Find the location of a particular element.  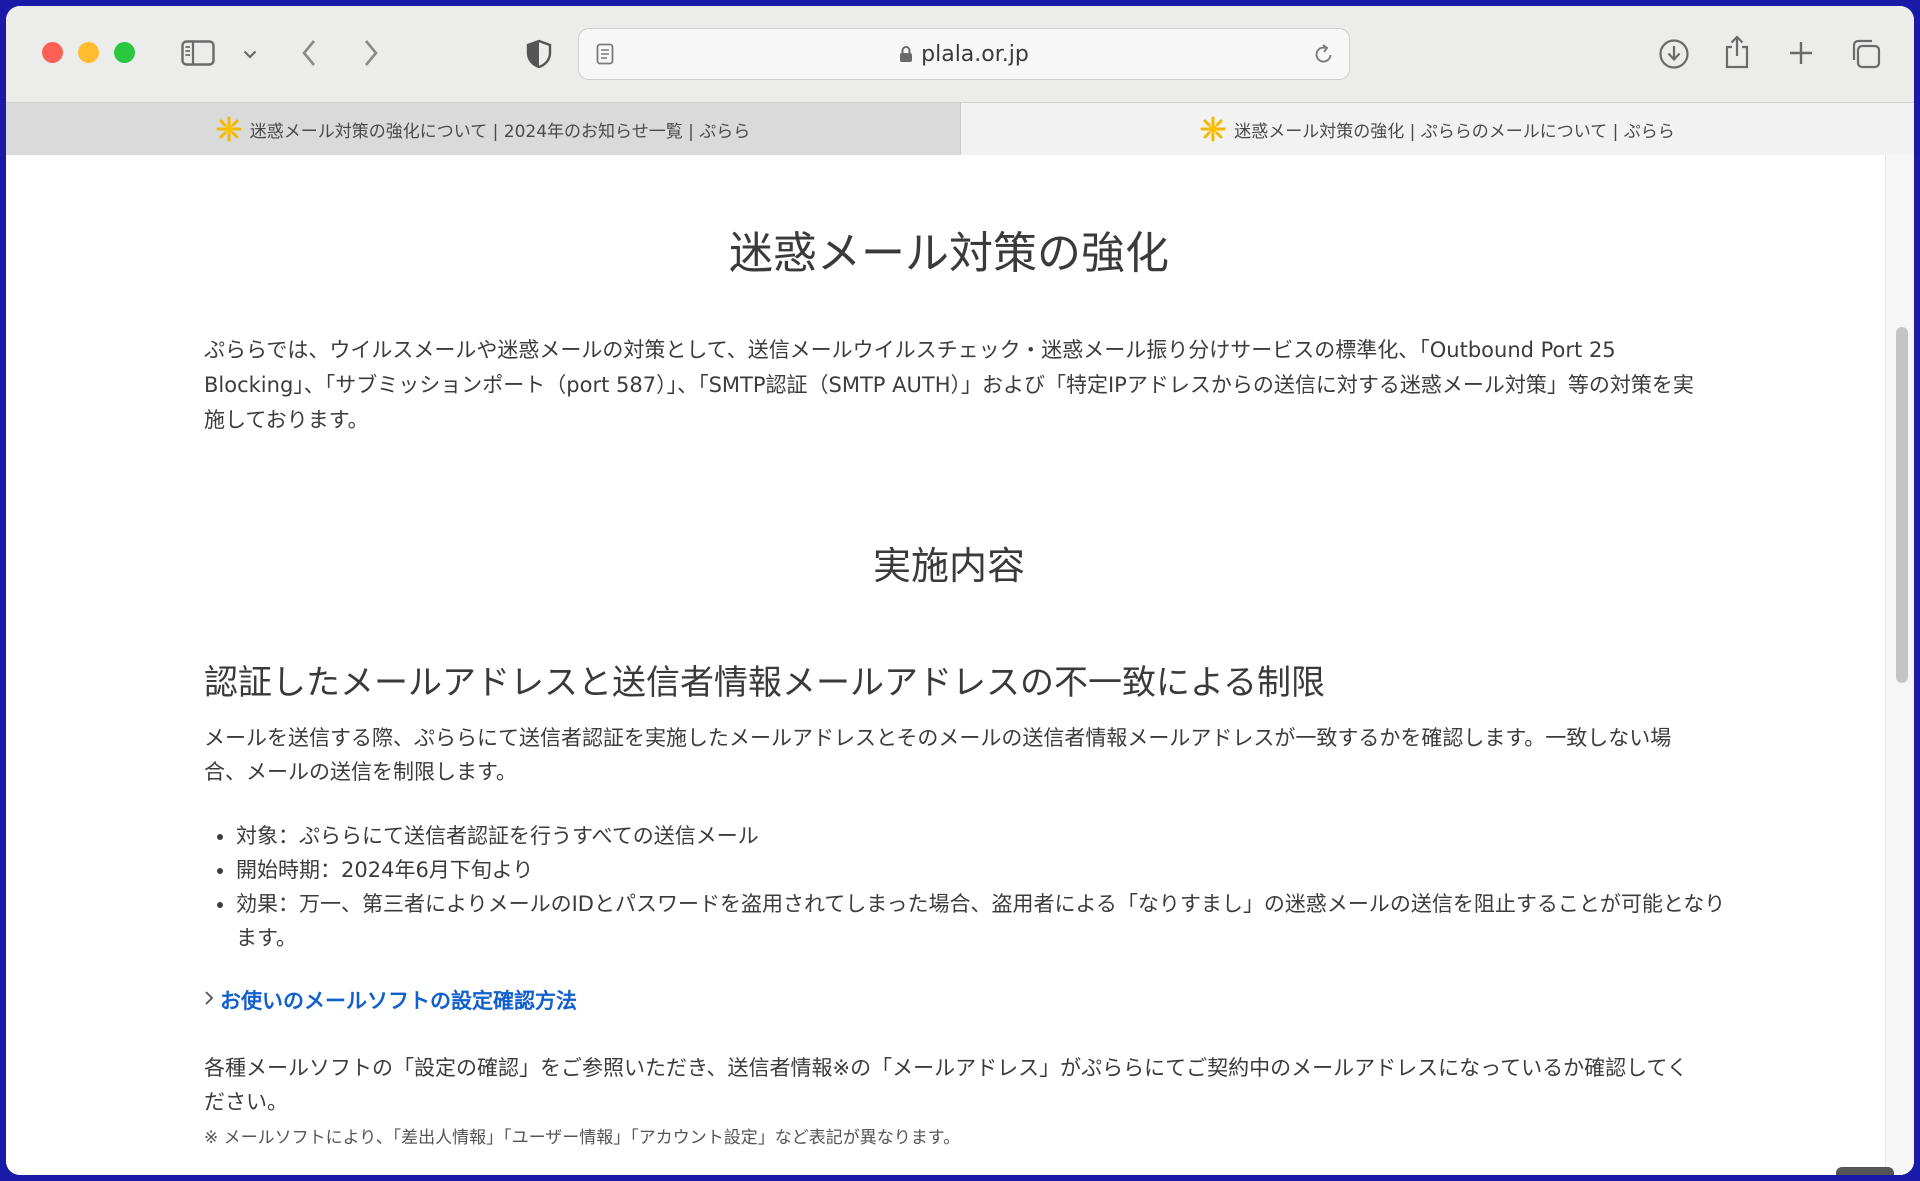

zoom-window-button is located at coordinates (124, 52).